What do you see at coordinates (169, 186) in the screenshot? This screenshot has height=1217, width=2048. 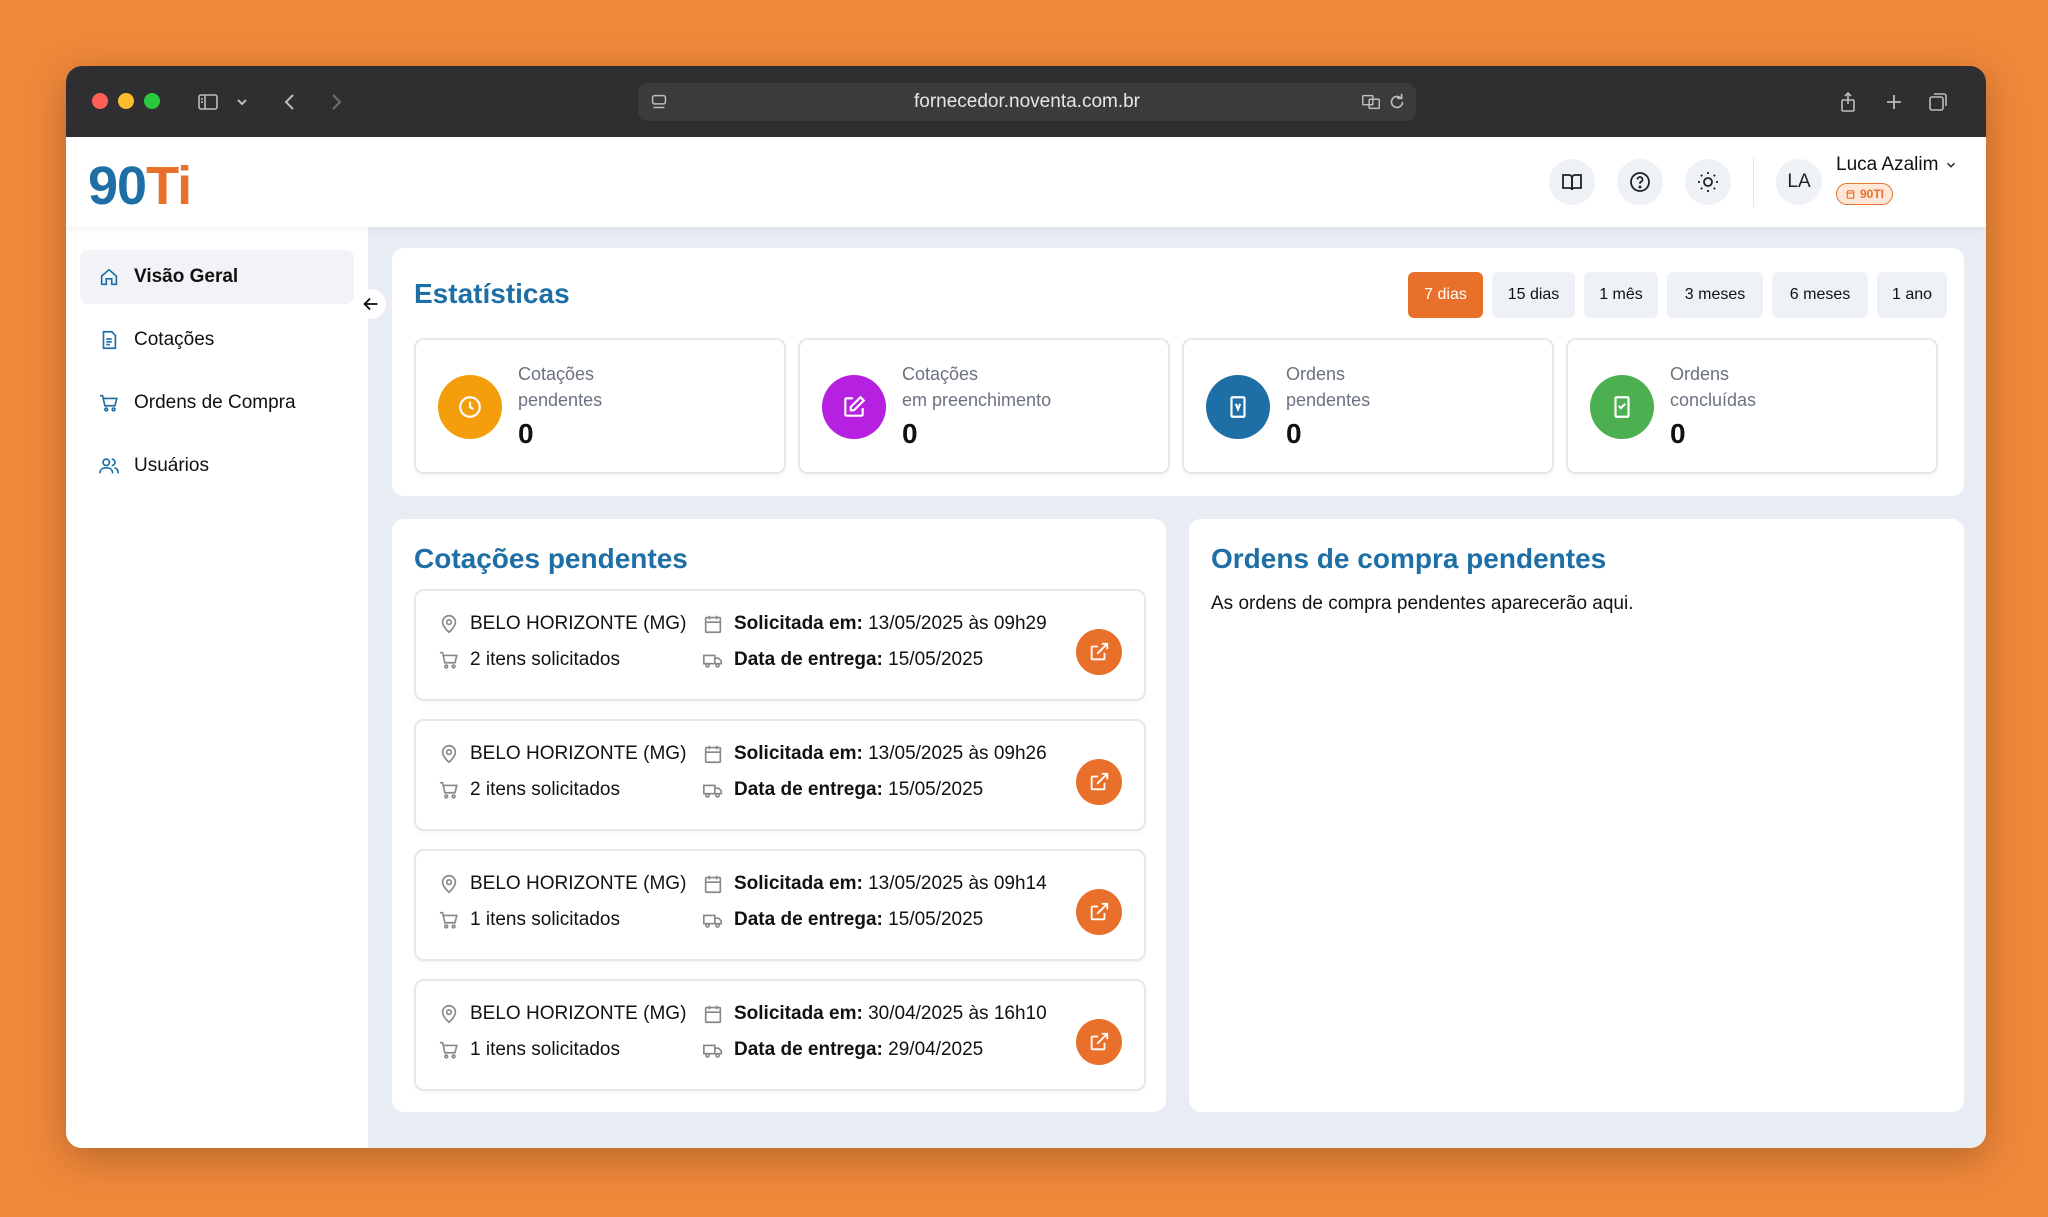 I see `logo-part-text: Ti` at bounding box center [169, 186].